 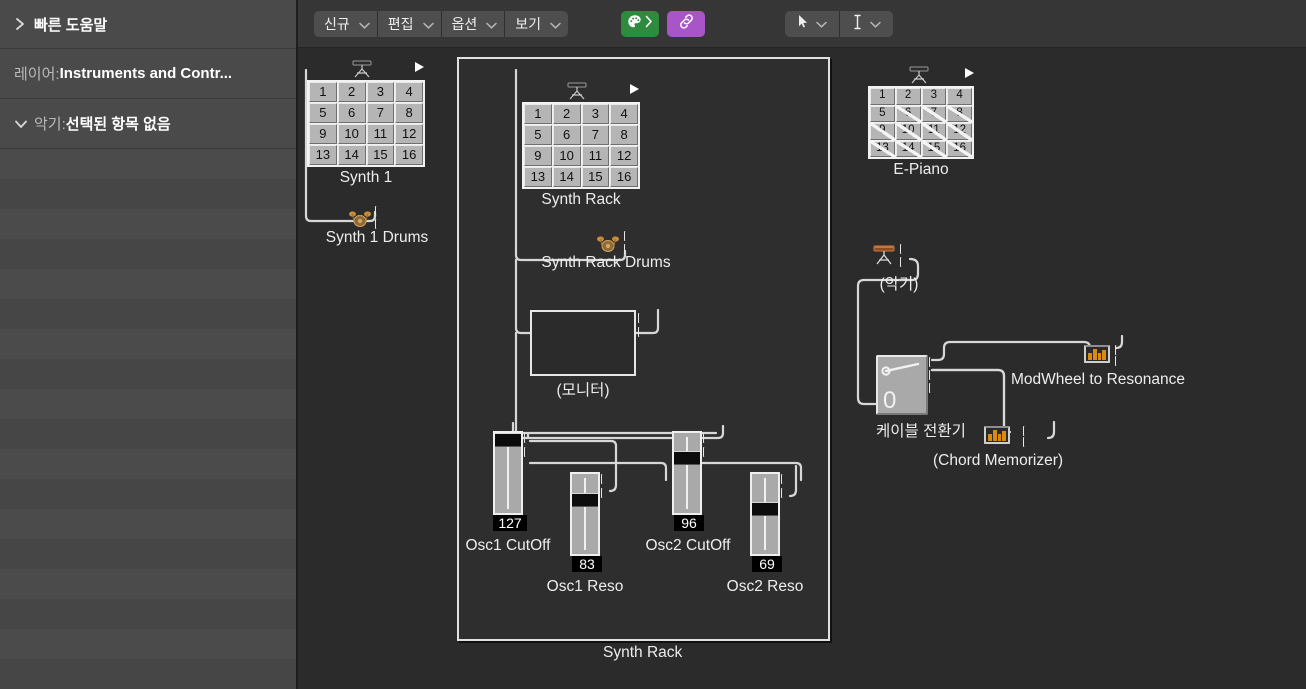 What do you see at coordinates (24, 124) in the screenshot?
I see `chevron-down-icon` at bounding box center [24, 124].